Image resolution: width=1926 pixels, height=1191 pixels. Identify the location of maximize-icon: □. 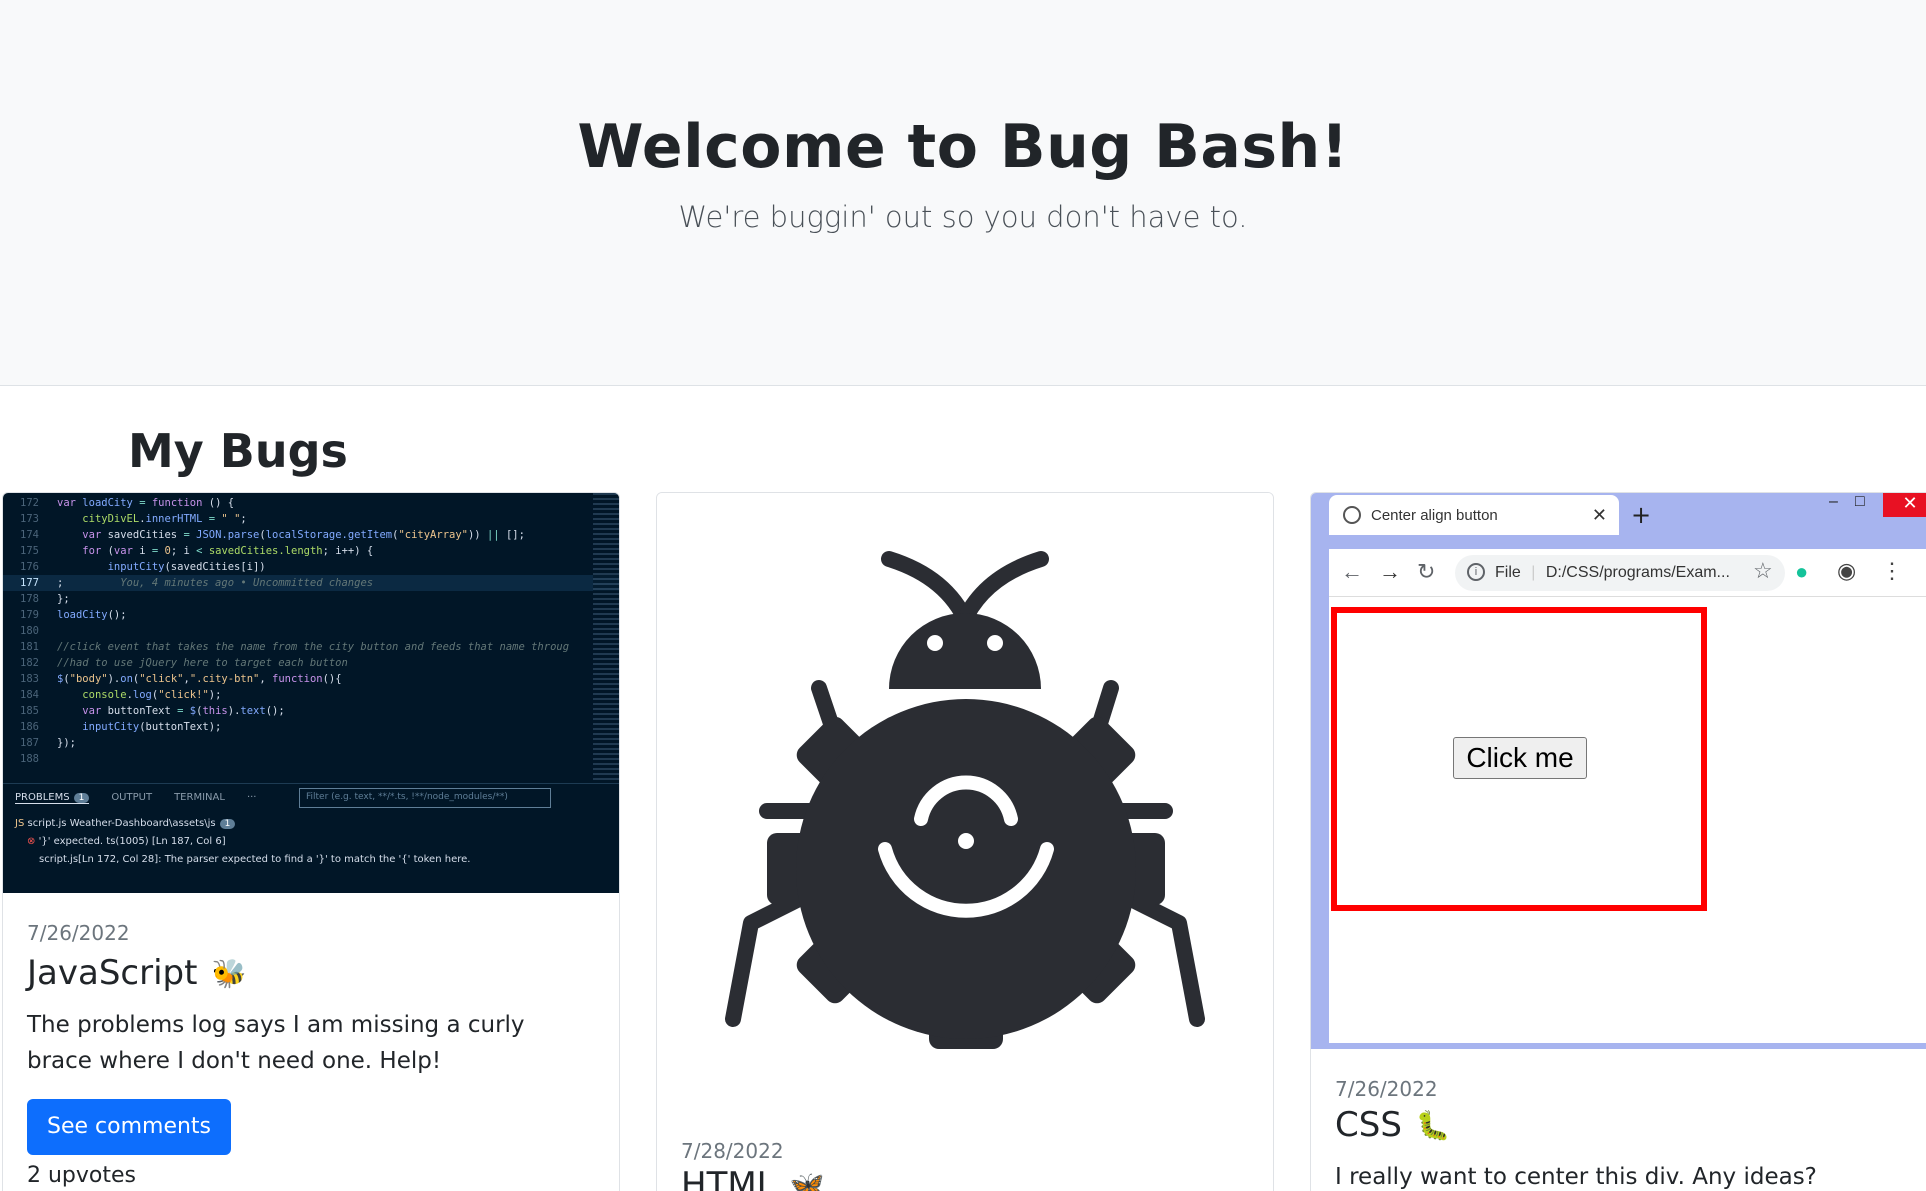
(1860, 502).